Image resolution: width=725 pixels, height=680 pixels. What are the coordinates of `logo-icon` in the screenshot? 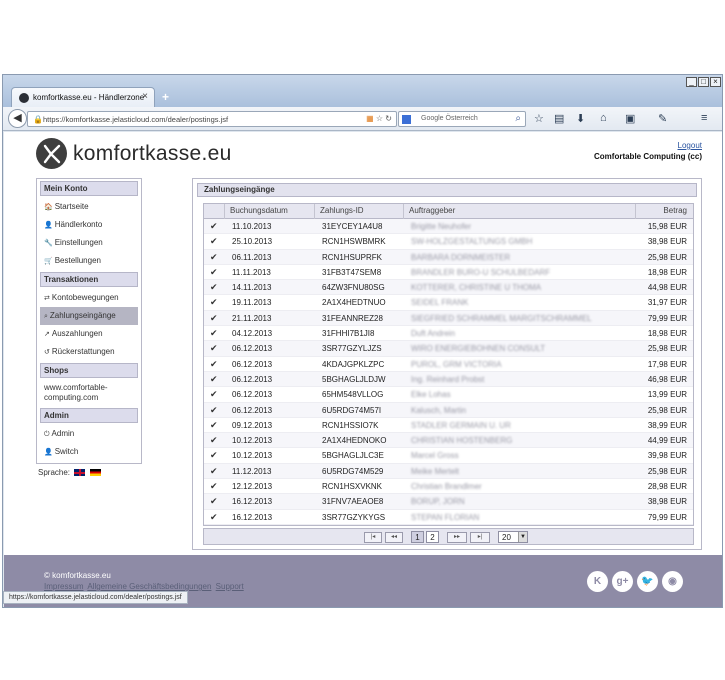 It's located at (51, 153).